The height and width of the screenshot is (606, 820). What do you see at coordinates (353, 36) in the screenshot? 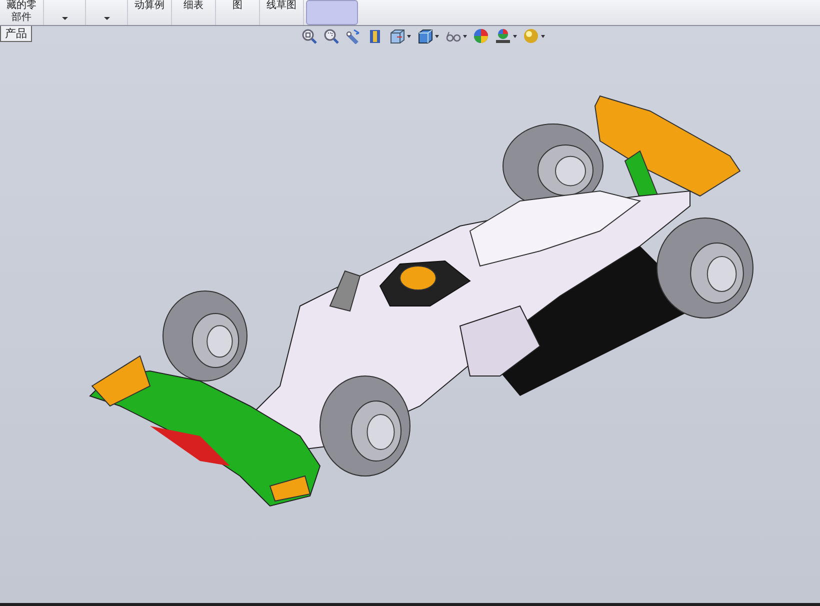
I see `pointer-icon` at bounding box center [353, 36].